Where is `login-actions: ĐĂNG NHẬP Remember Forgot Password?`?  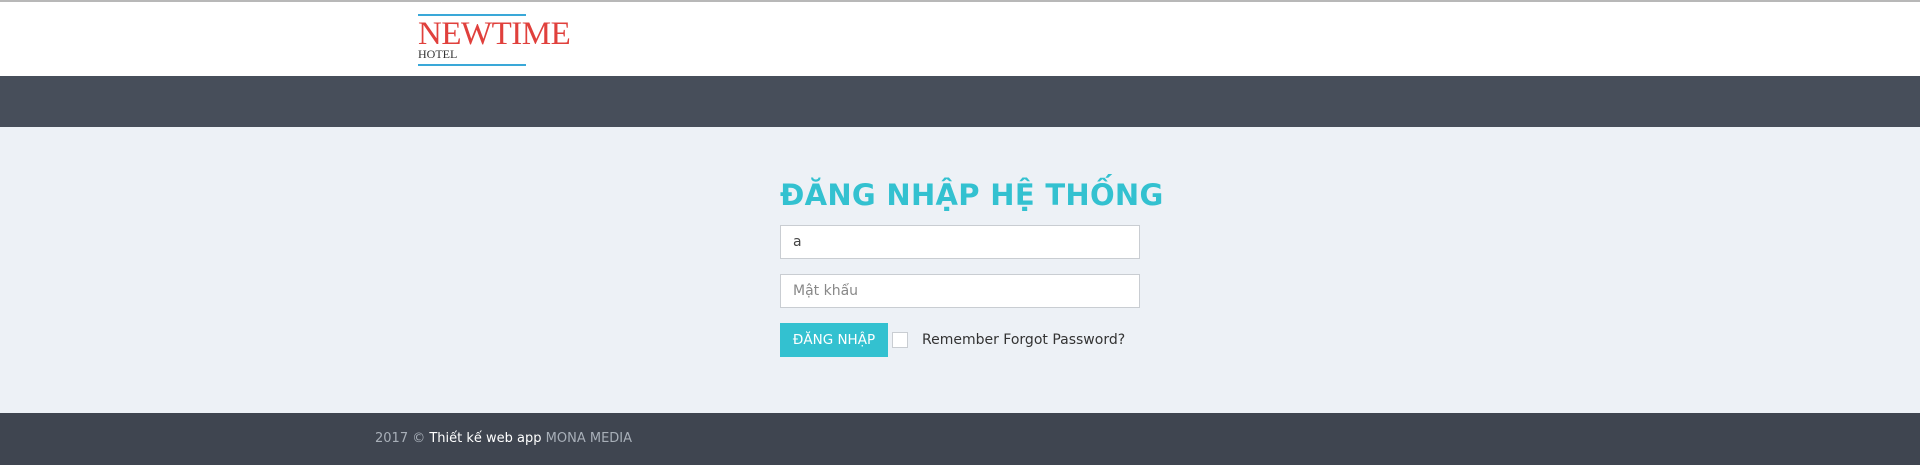
login-actions: ĐĂNG NHẬP Remember Forgot Password? is located at coordinates (960, 340).